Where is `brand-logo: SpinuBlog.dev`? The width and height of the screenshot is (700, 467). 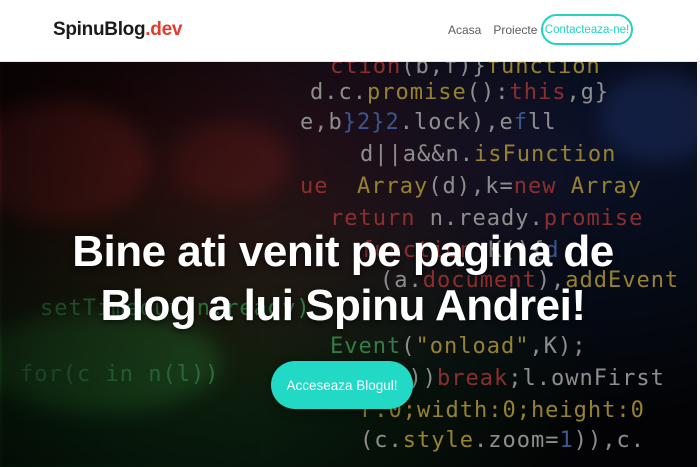
brand-logo: SpinuBlog.dev is located at coordinates (117, 30).